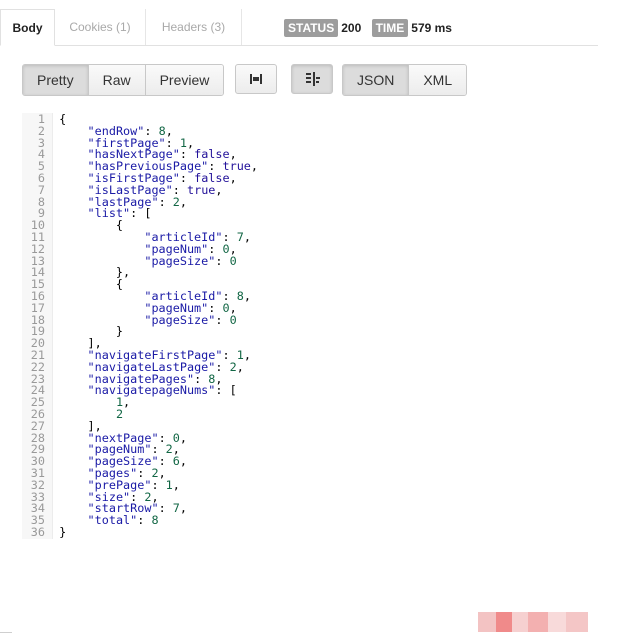 Image resolution: width=618 pixels, height=641 pixels. I want to click on watermark-image, so click(533, 622).